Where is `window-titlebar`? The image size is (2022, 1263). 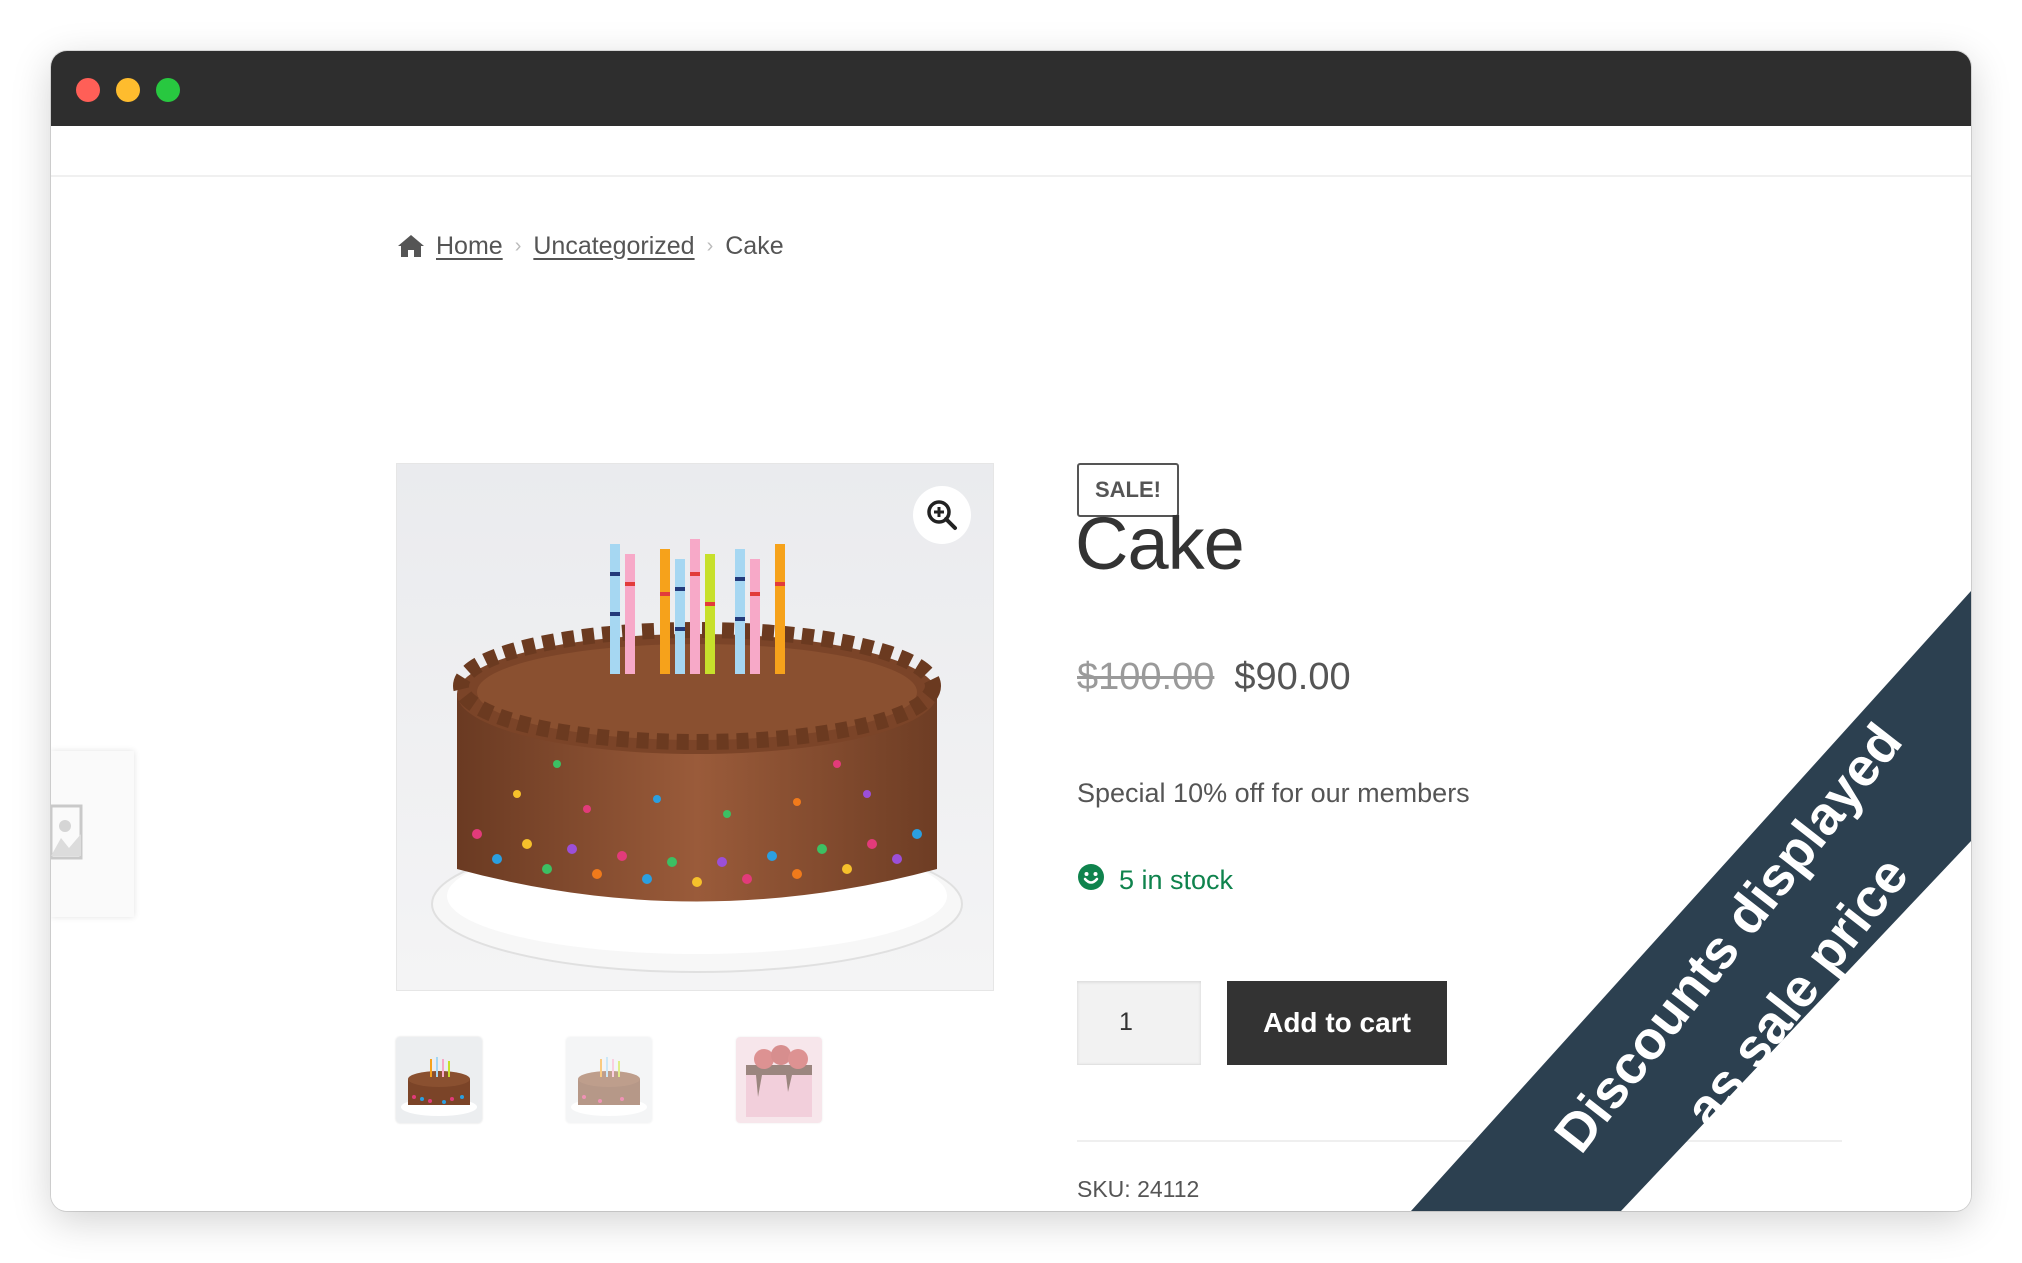
window-titlebar is located at coordinates (1011, 88).